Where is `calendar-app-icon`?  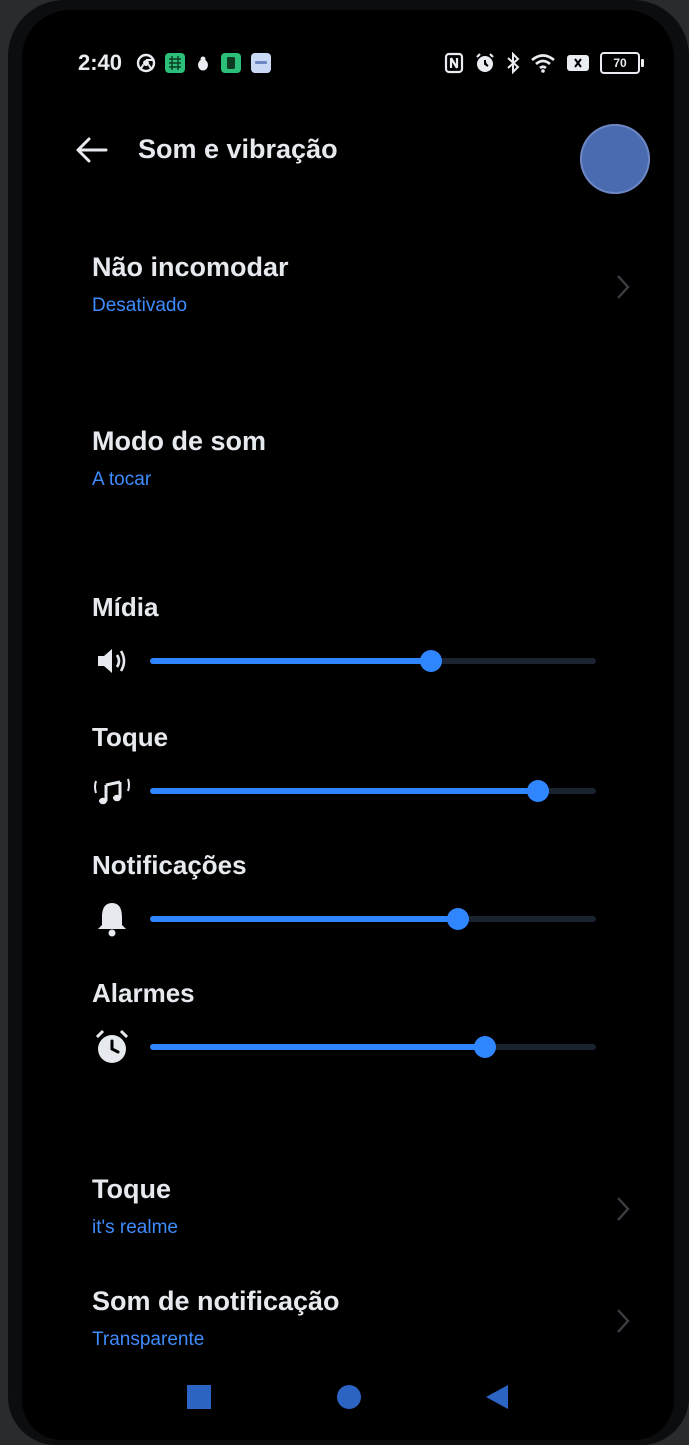 calendar-app-icon is located at coordinates (175, 63).